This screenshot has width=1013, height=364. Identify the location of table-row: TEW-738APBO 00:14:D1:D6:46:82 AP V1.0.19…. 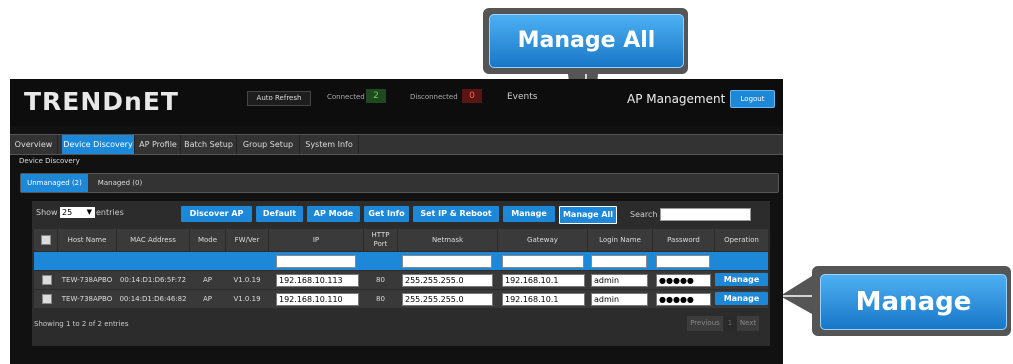
(401, 299).